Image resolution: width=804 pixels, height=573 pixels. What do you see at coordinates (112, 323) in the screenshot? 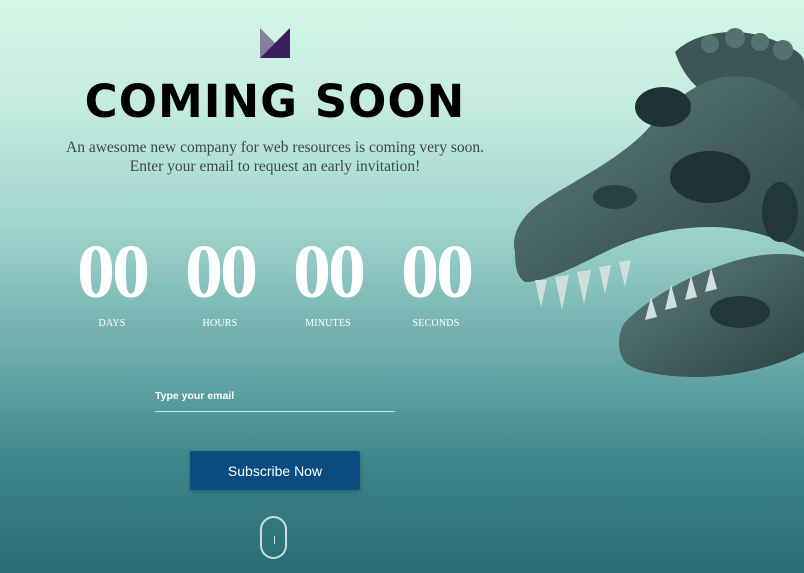
I see `days-label: DAYS` at bounding box center [112, 323].